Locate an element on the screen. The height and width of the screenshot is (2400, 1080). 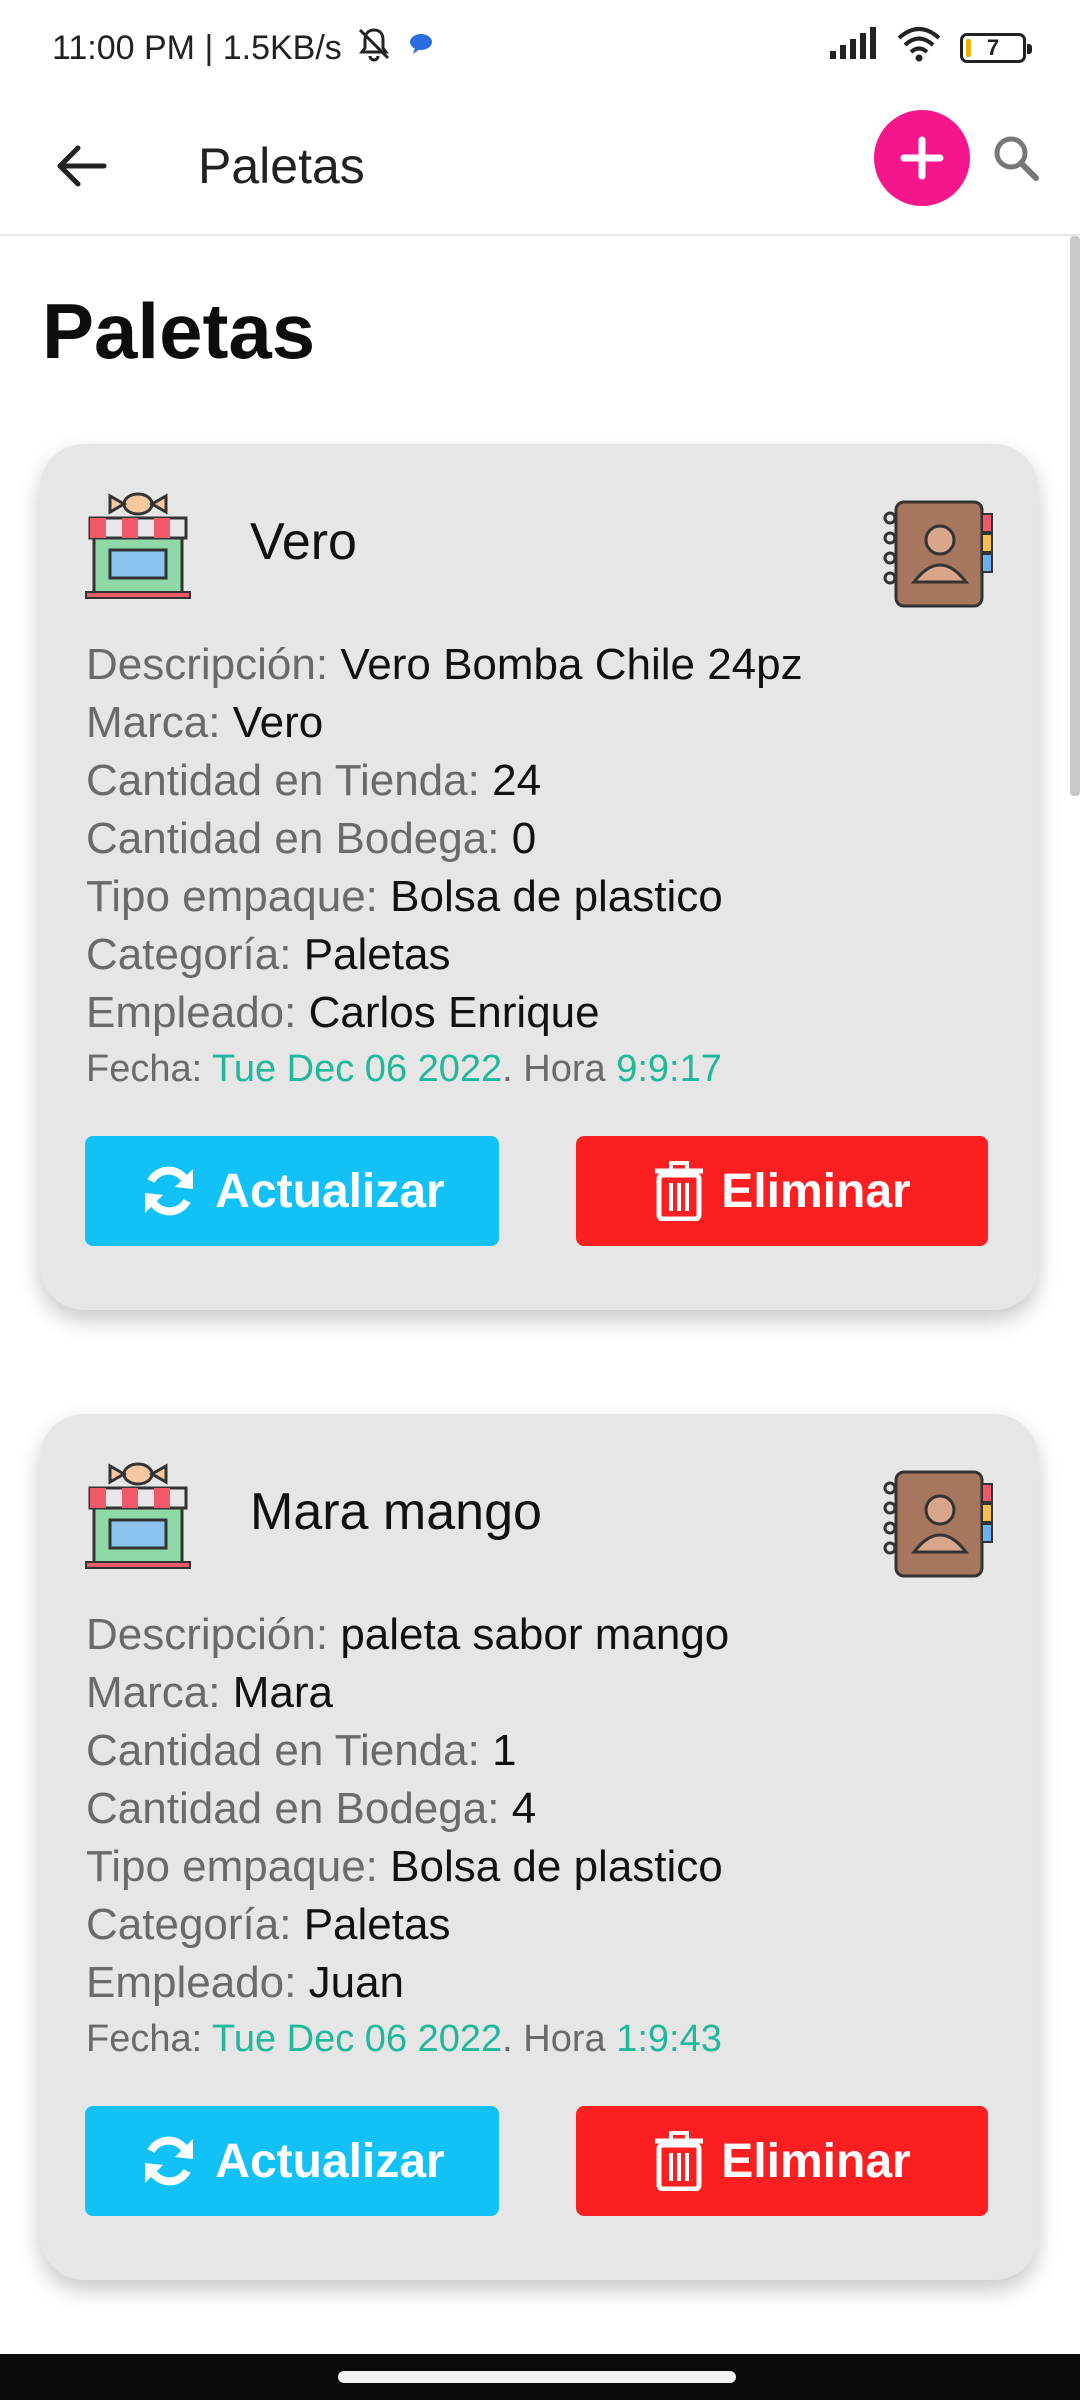
field-value: 0 is located at coordinates (524, 838).